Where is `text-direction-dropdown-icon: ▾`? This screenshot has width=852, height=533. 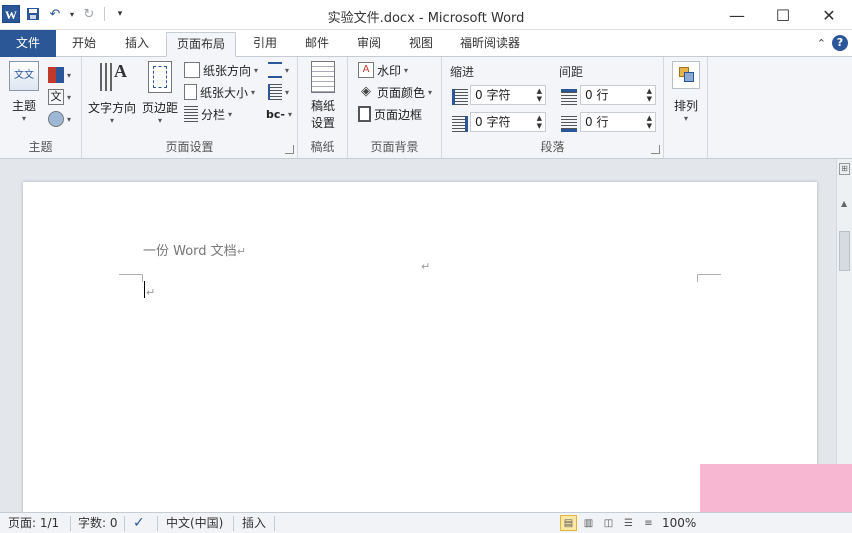
text-direction-dropdown-icon: ▾ is located at coordinates (111, 120).